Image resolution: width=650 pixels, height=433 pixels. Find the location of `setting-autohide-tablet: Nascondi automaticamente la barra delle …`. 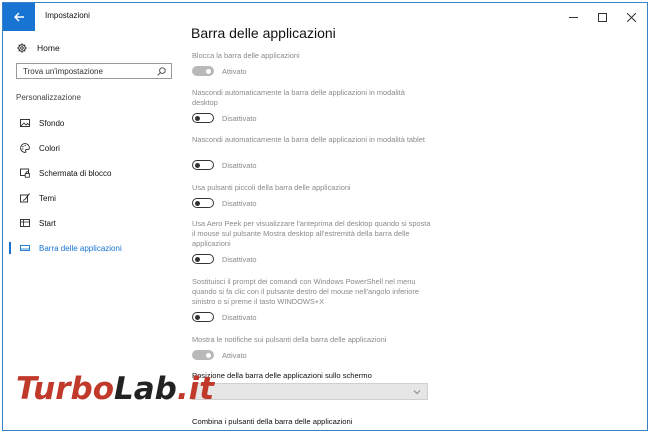

setting-autohide-tablet: Nascondi automaticamente la barra delle … is located at coordinates (312, 152).